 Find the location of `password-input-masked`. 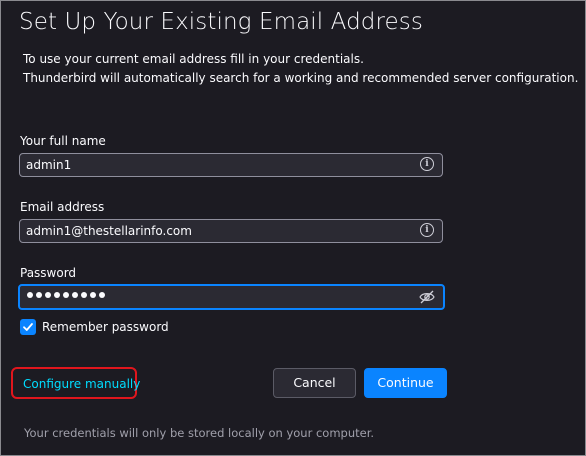

password-input-masked is located at coordinates (66, 295).